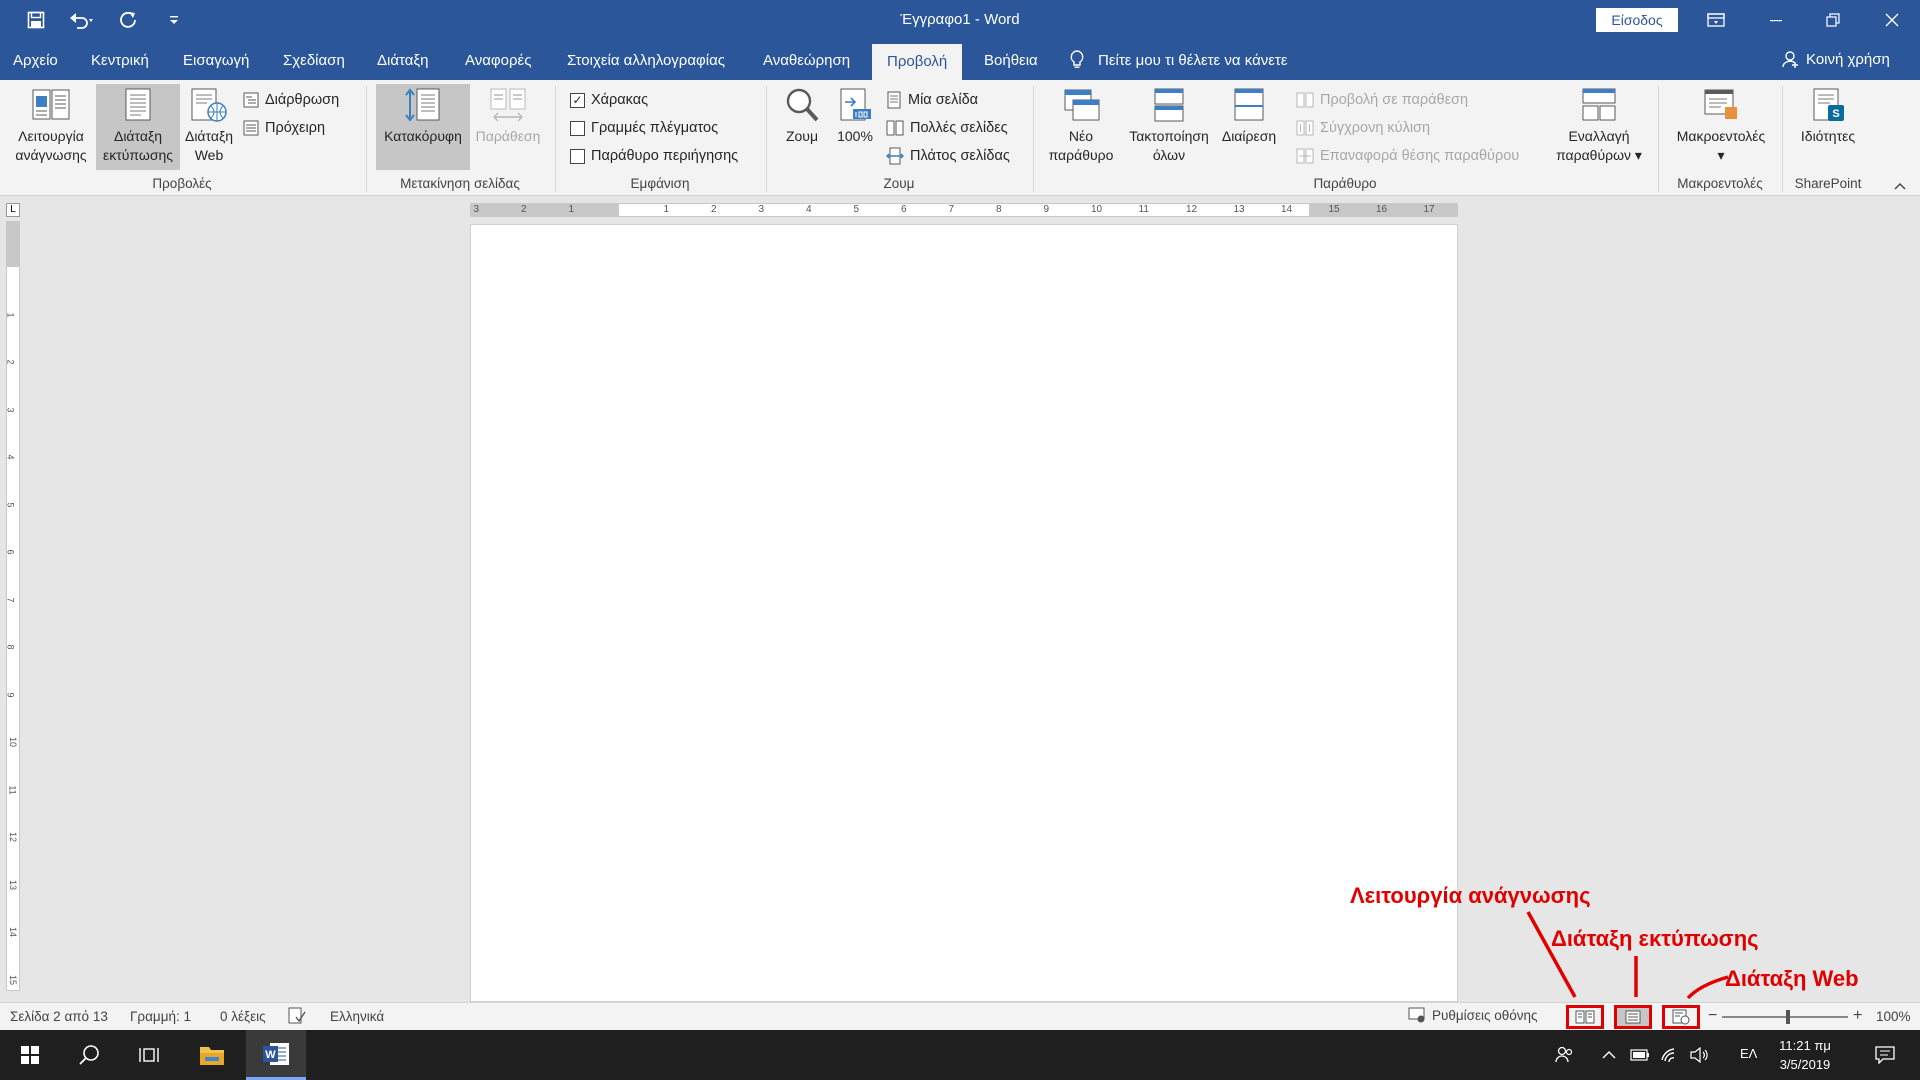 This screenshot has width=1920, height=1080. What do you see at coordinates (948, 156) in the screenshot?
I see `page-width-button: Πλάτος σελίδας` at bounding box center [948, 156].